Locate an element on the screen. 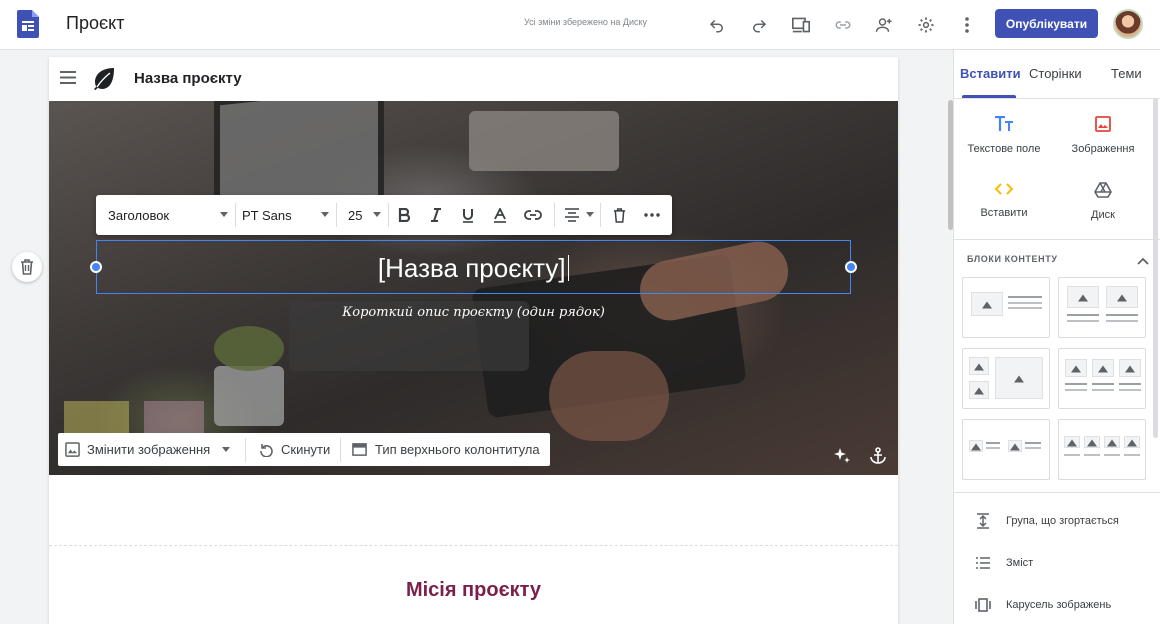 The height and width of the screenshot is (624, 1160). publish-button: Опублікувати is located at coordinates (1046, 23).